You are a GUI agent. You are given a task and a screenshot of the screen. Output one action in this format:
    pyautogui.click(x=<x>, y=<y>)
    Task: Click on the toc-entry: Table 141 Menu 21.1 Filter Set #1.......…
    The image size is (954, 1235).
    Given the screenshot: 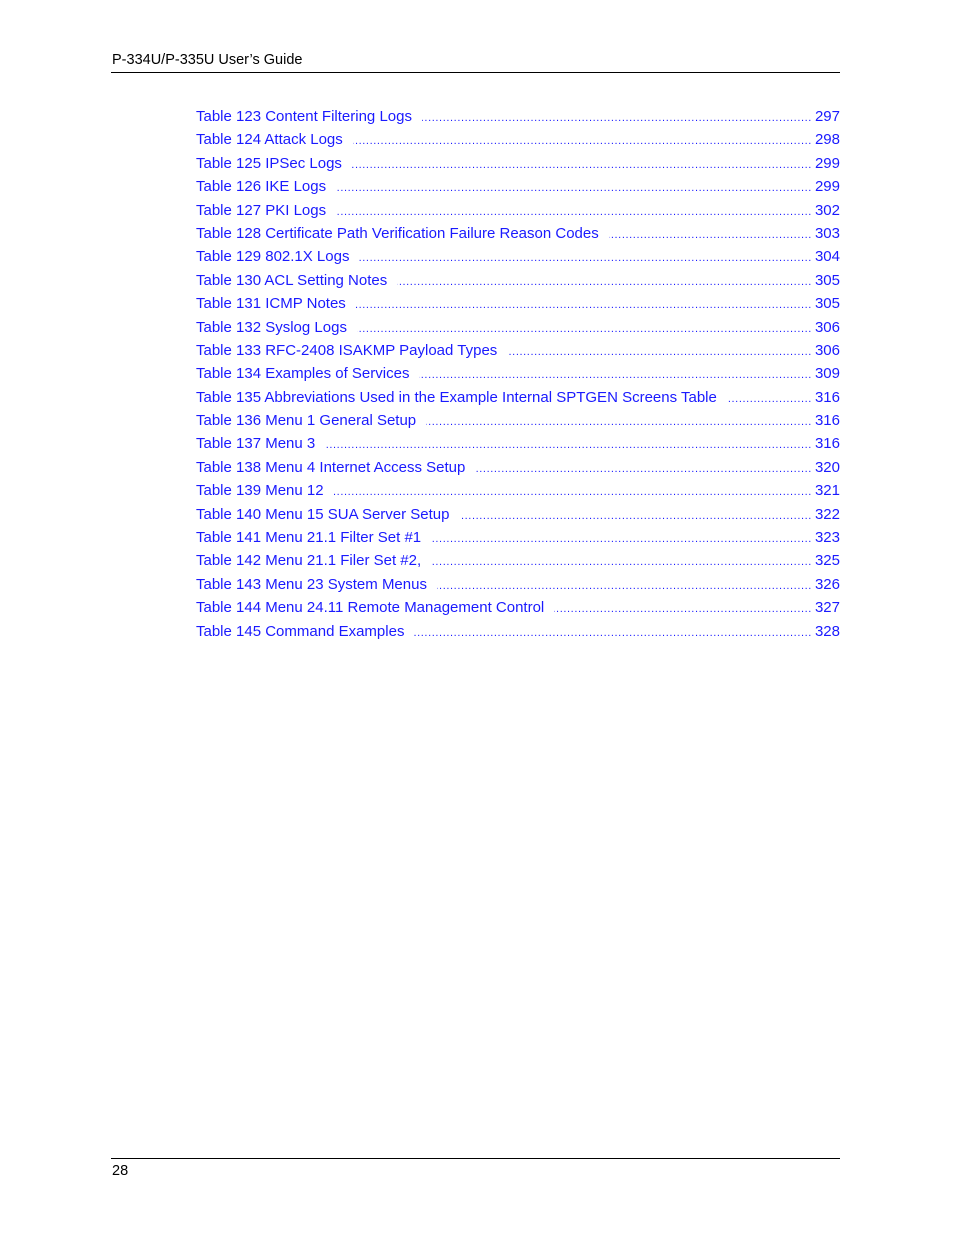 What is the action you would take?
    pyautogui.click(x=518, y=538)
    